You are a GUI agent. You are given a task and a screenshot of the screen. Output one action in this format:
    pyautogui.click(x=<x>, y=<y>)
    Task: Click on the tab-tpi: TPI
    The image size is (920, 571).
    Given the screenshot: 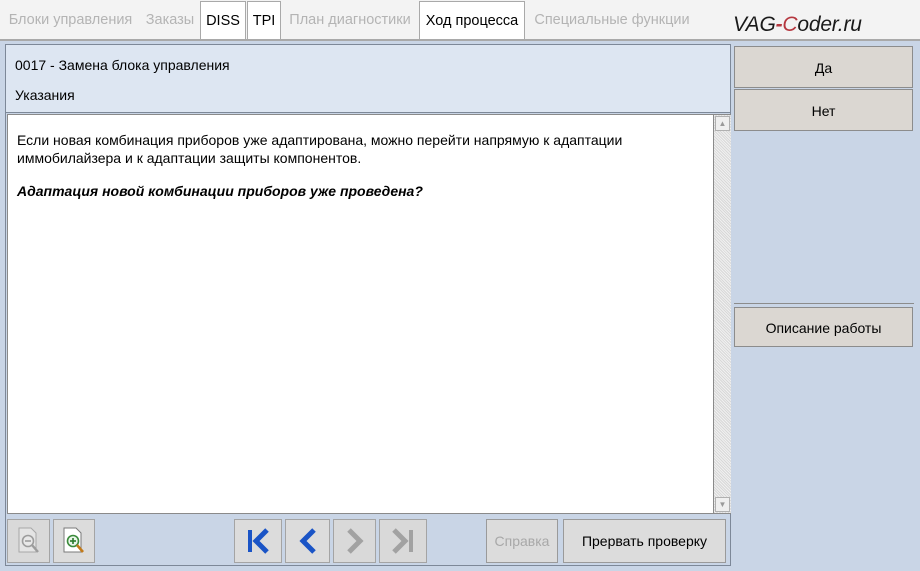 What is the action you would take?
    pyautogui.click(x=264, y=20)
    